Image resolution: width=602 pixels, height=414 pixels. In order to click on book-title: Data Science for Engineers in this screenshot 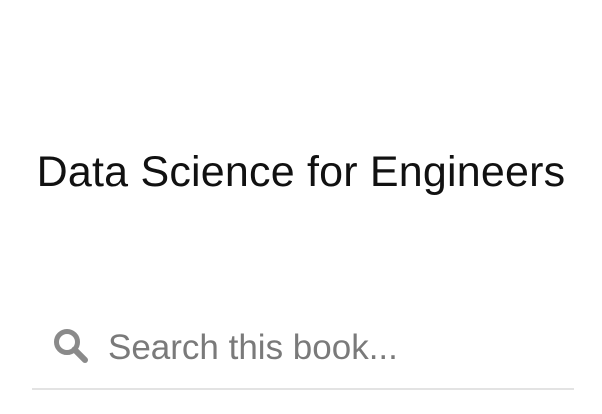, I will do `click(301, 172)`.